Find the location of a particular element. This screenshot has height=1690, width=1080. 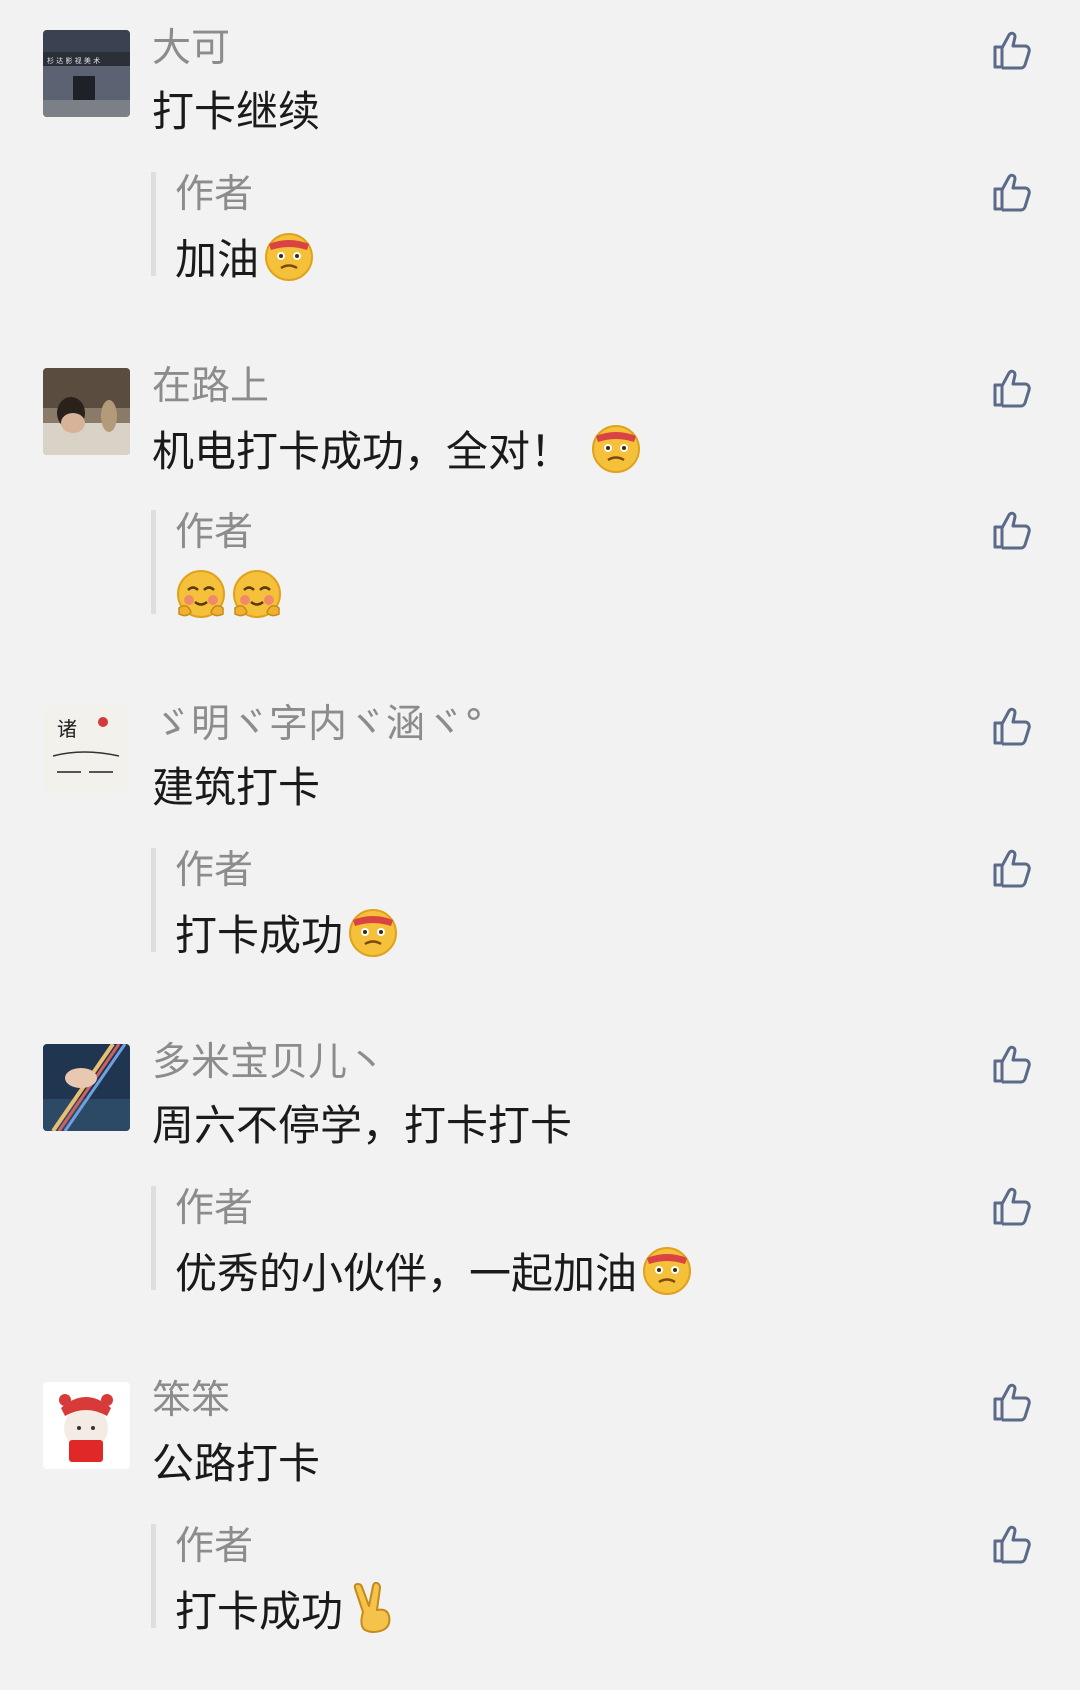

comment-text: 打卡继续 is located at coordinates (236, 111).